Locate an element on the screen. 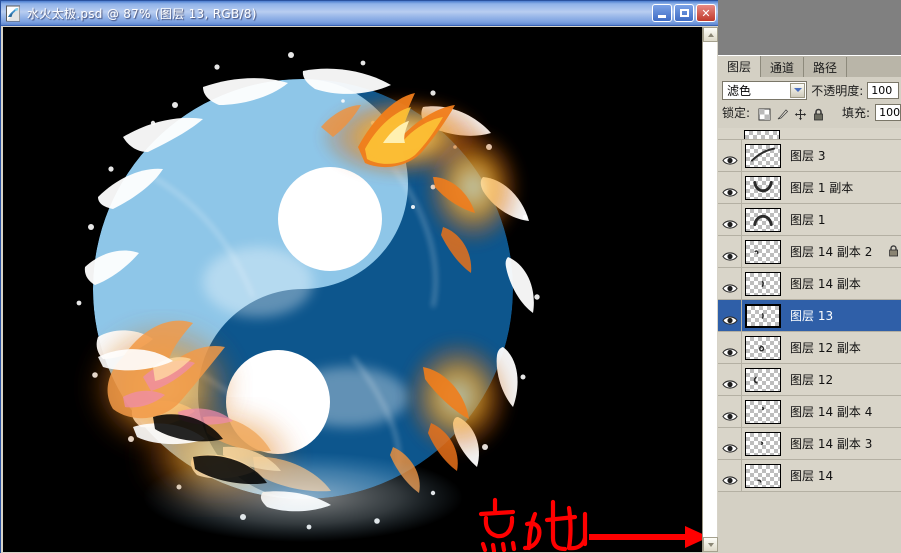 Image resolution: width=901 pixels, height=553 pixels. window-controls: ✕ is located at coordinates (684, 13).